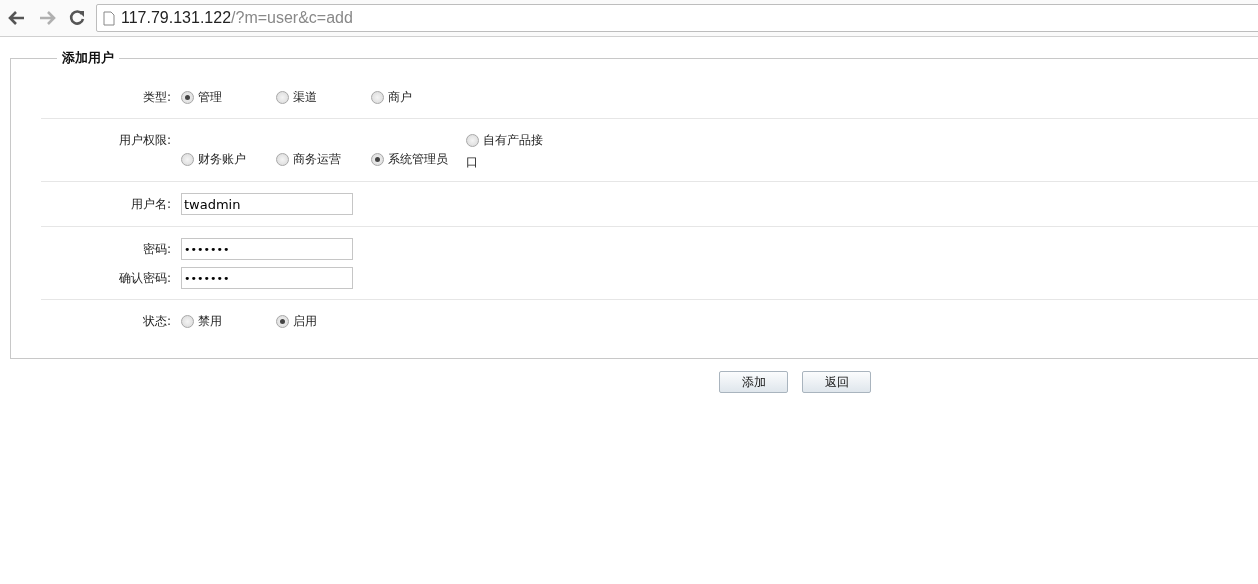 This screenshot has height=584, width=1258. Describe the element at coordinates (144, 278) in the screenshot. I see `field-label: 确认密码:` at that location.